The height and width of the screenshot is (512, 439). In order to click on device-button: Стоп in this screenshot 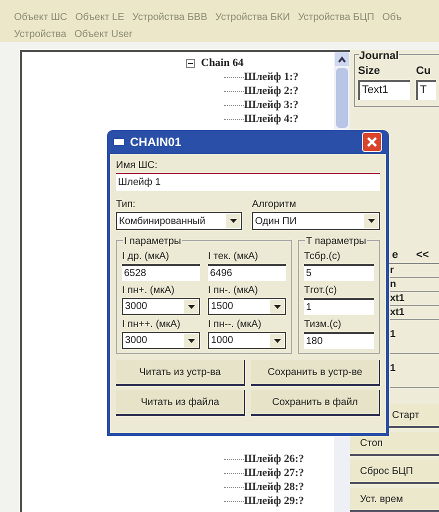, I will do `click(394, 444)`.